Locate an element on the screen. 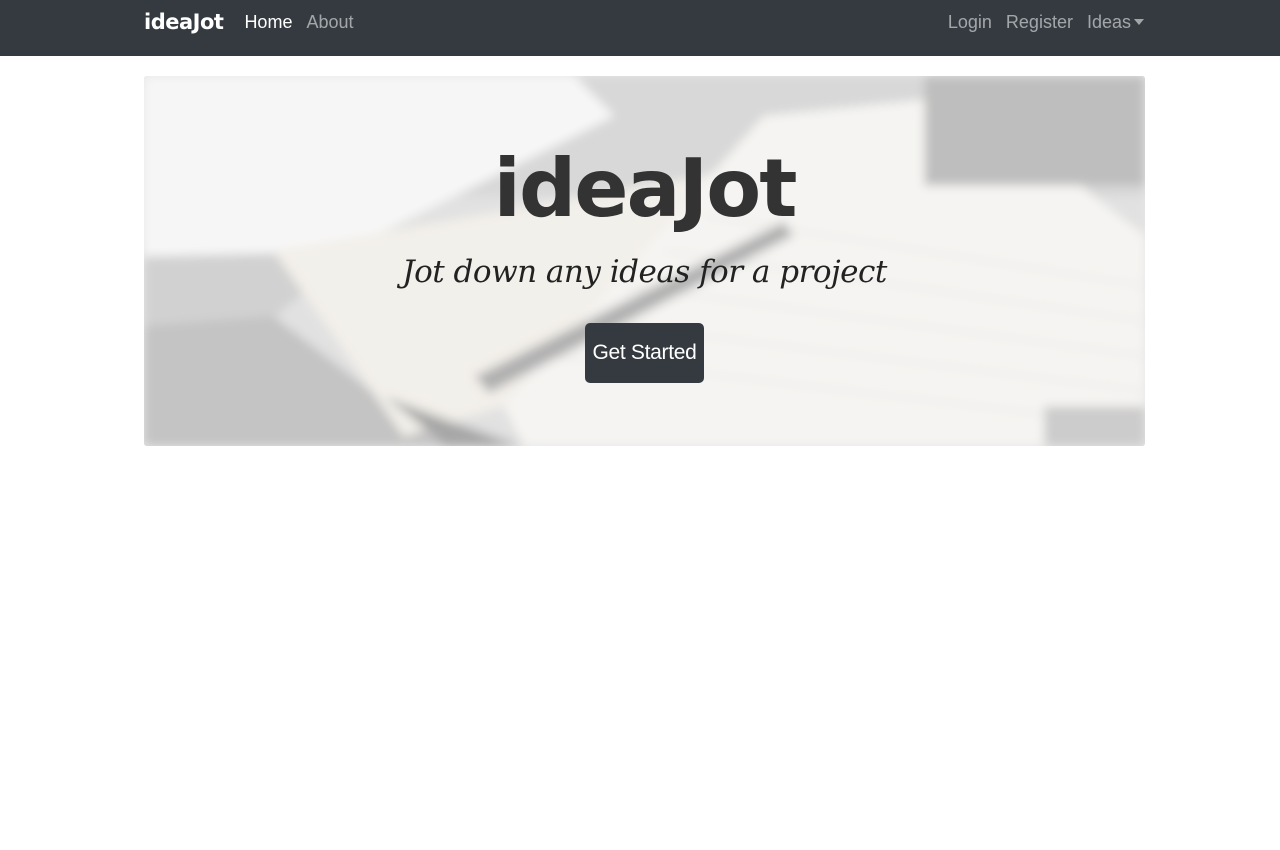 Image resolution: width=1280 pixels, height=850 pixels. nav-link-login: Login is located at coordinates (970, 22).